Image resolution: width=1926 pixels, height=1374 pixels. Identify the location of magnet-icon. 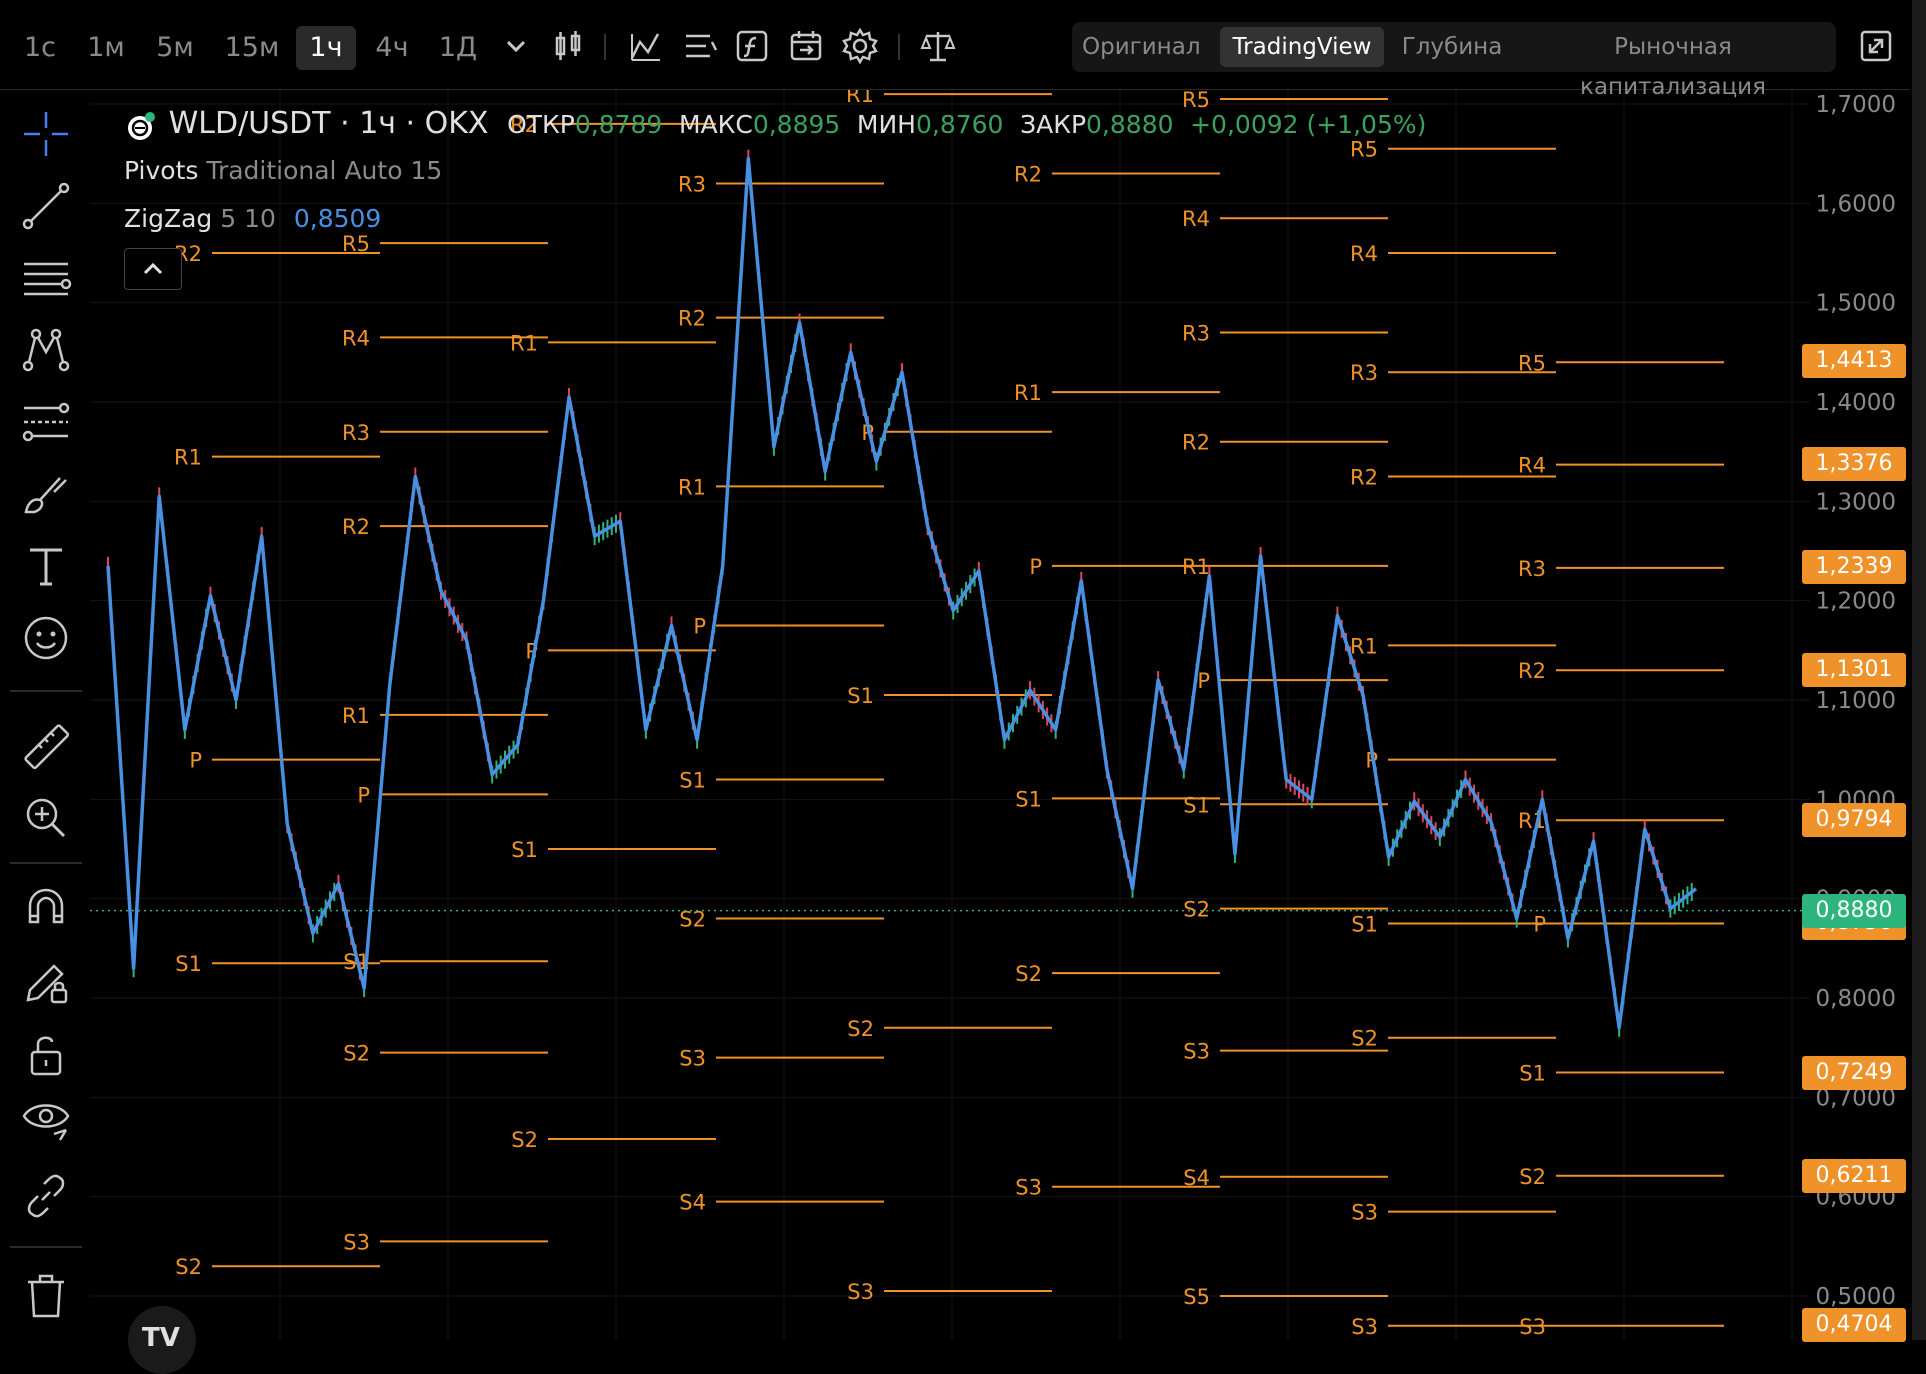
(46, 910).